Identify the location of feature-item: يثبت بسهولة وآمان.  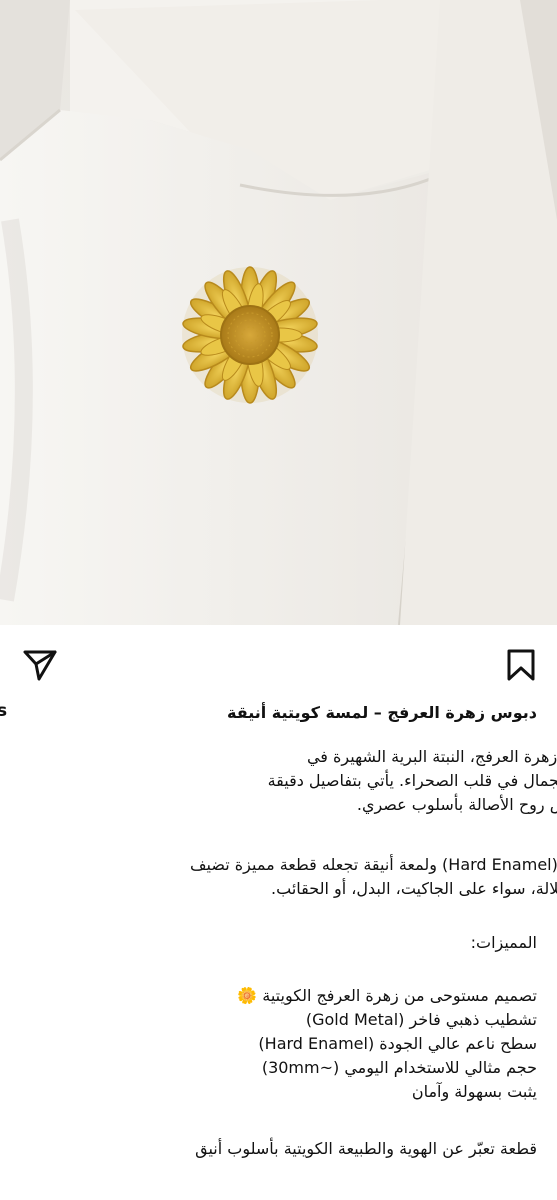
(474, 1091).